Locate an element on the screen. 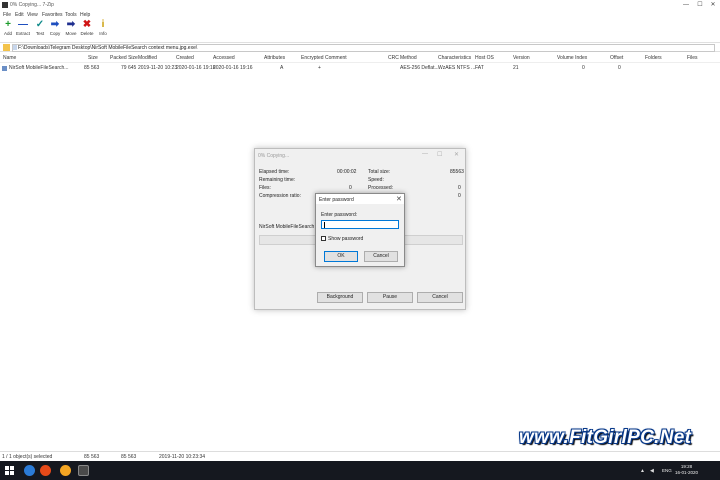  files-value: 0 is located at coordinates (350, 188).